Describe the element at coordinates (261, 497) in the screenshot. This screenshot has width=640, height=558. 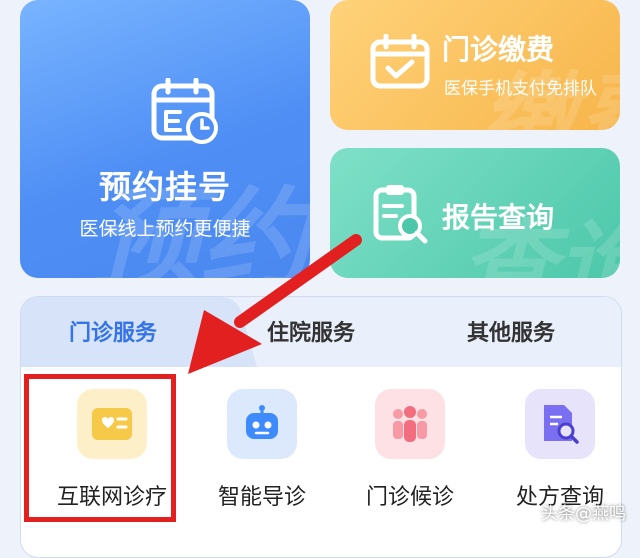
I see `service-label: 智能导诊` at that location.